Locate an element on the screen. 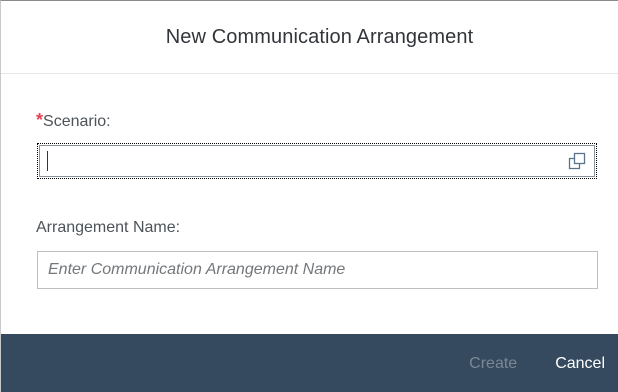 The image size is (618, 392). scenario-label: *Scenario: is located at coordinates (73, 120).